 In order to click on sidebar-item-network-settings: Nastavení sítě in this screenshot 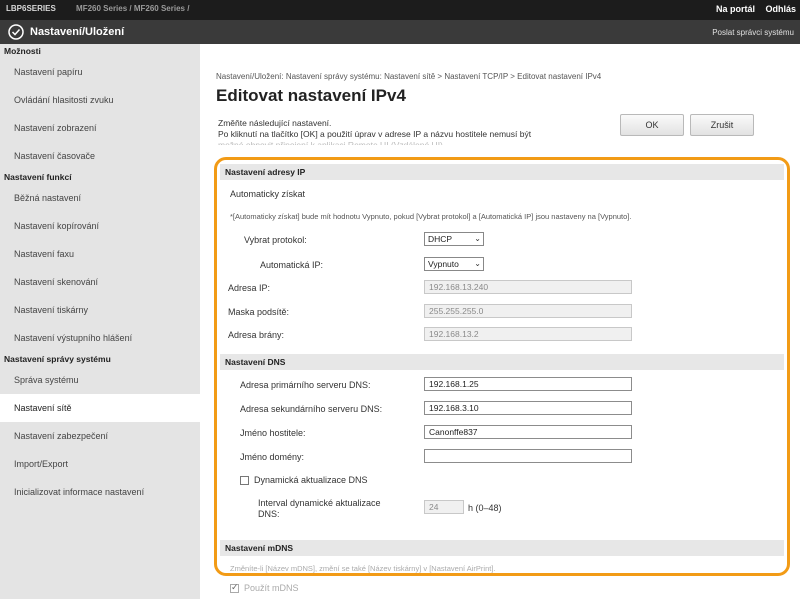, I will do `click(100, 408)`.